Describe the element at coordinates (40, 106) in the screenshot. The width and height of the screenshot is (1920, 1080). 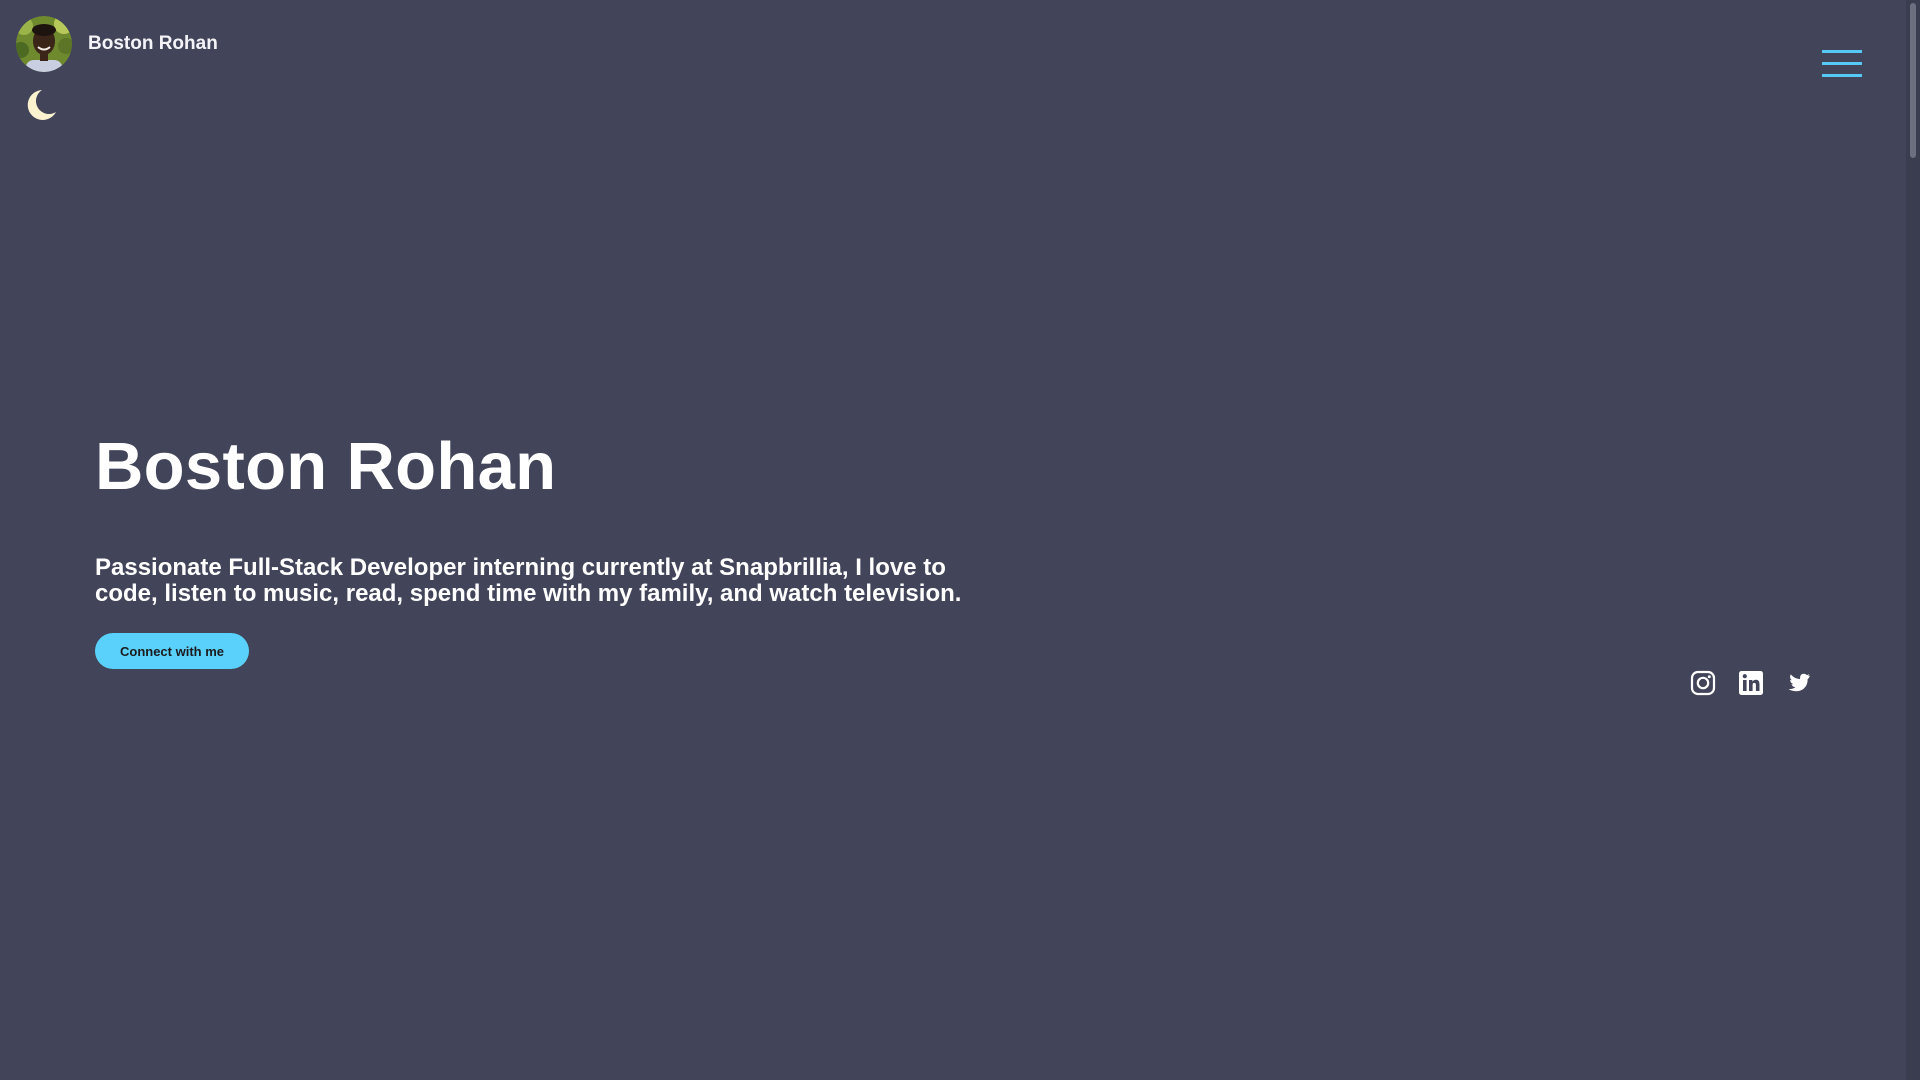
I see `moon-icon` at that location.